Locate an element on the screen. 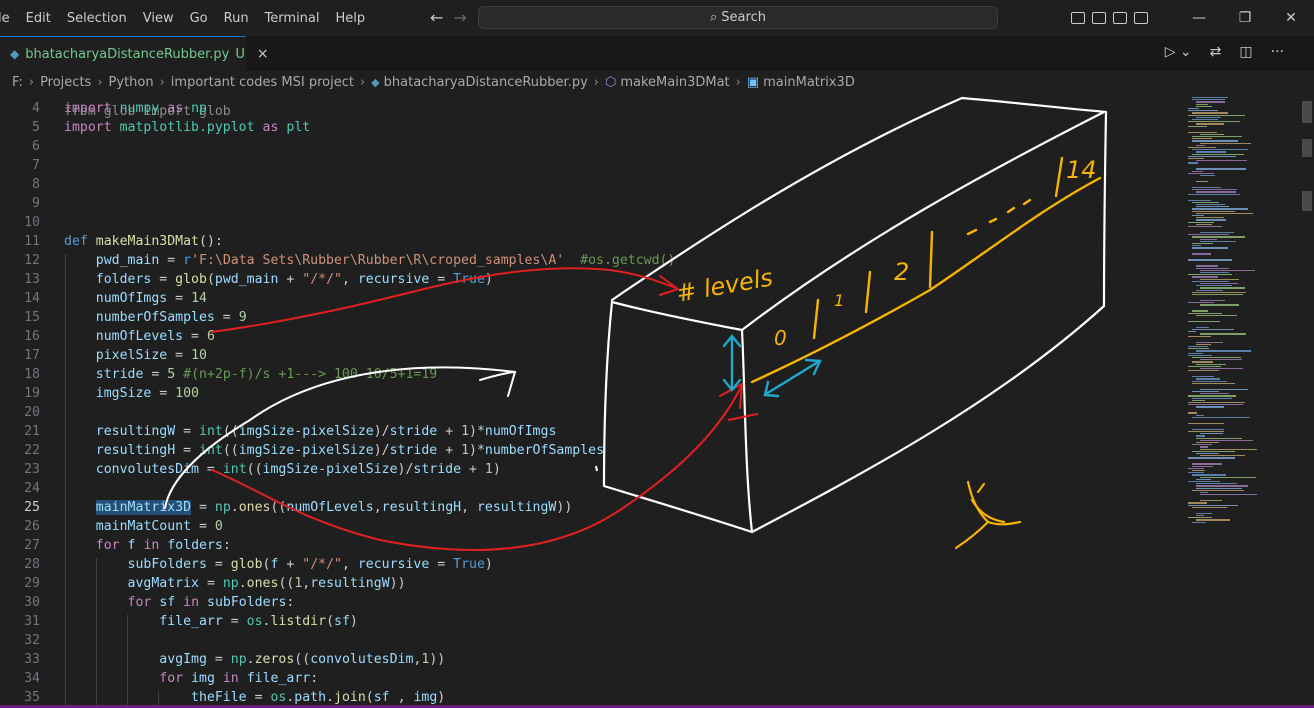  breadcrumb-function: makeMain3DMat is located at coordinates (674, 82).